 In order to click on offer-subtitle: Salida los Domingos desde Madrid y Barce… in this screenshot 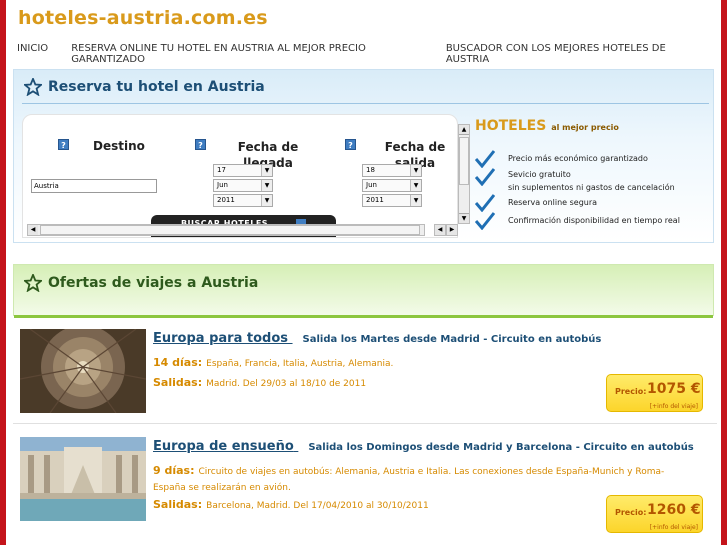, I will do `click(501, 447)`.